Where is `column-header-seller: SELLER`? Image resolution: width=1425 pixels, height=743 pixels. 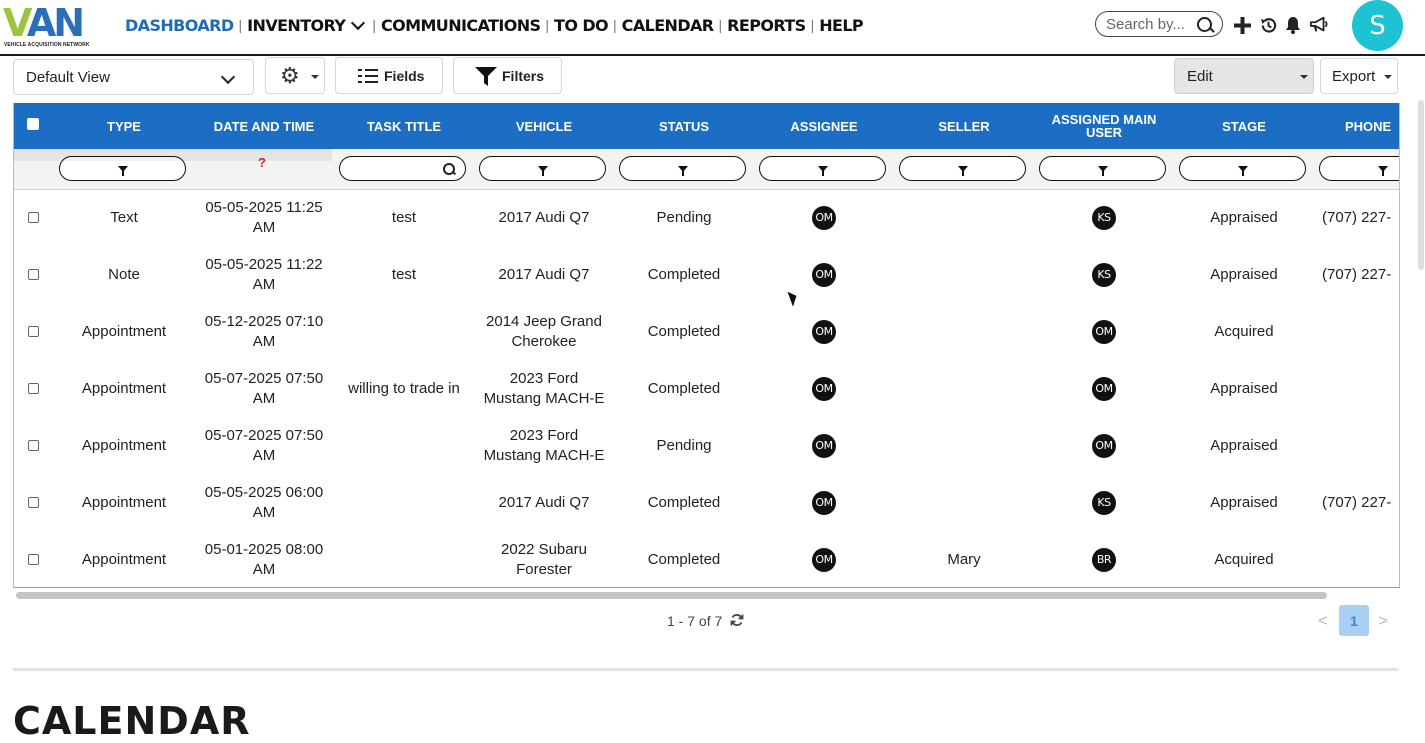 column-header-seller: SELLER is located at coordinates (964, 126).